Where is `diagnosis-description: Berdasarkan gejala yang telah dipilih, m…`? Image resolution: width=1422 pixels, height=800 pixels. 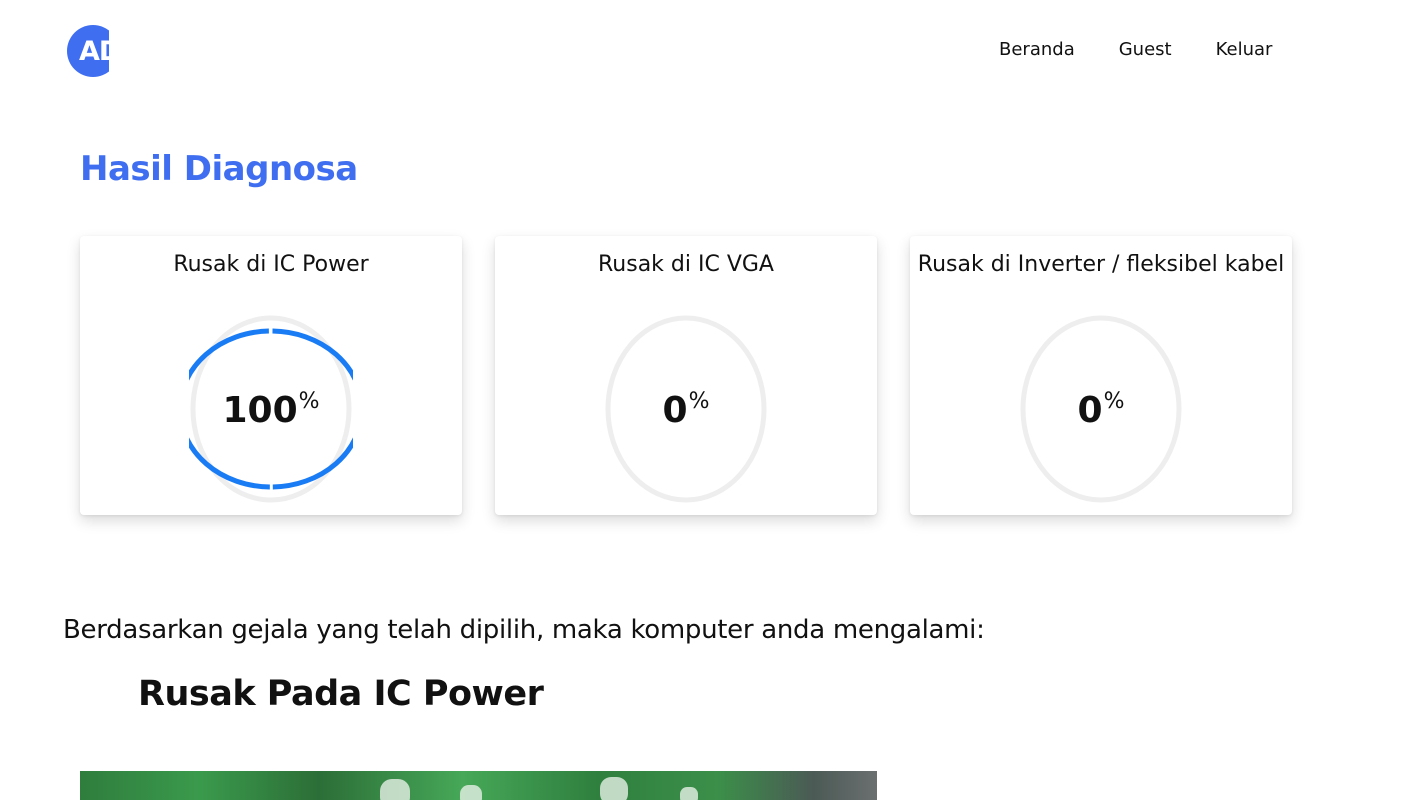
diagnosis-description: Berdasarkan gejala yang telah dipilih, m… is located at coordinates (524, 630).